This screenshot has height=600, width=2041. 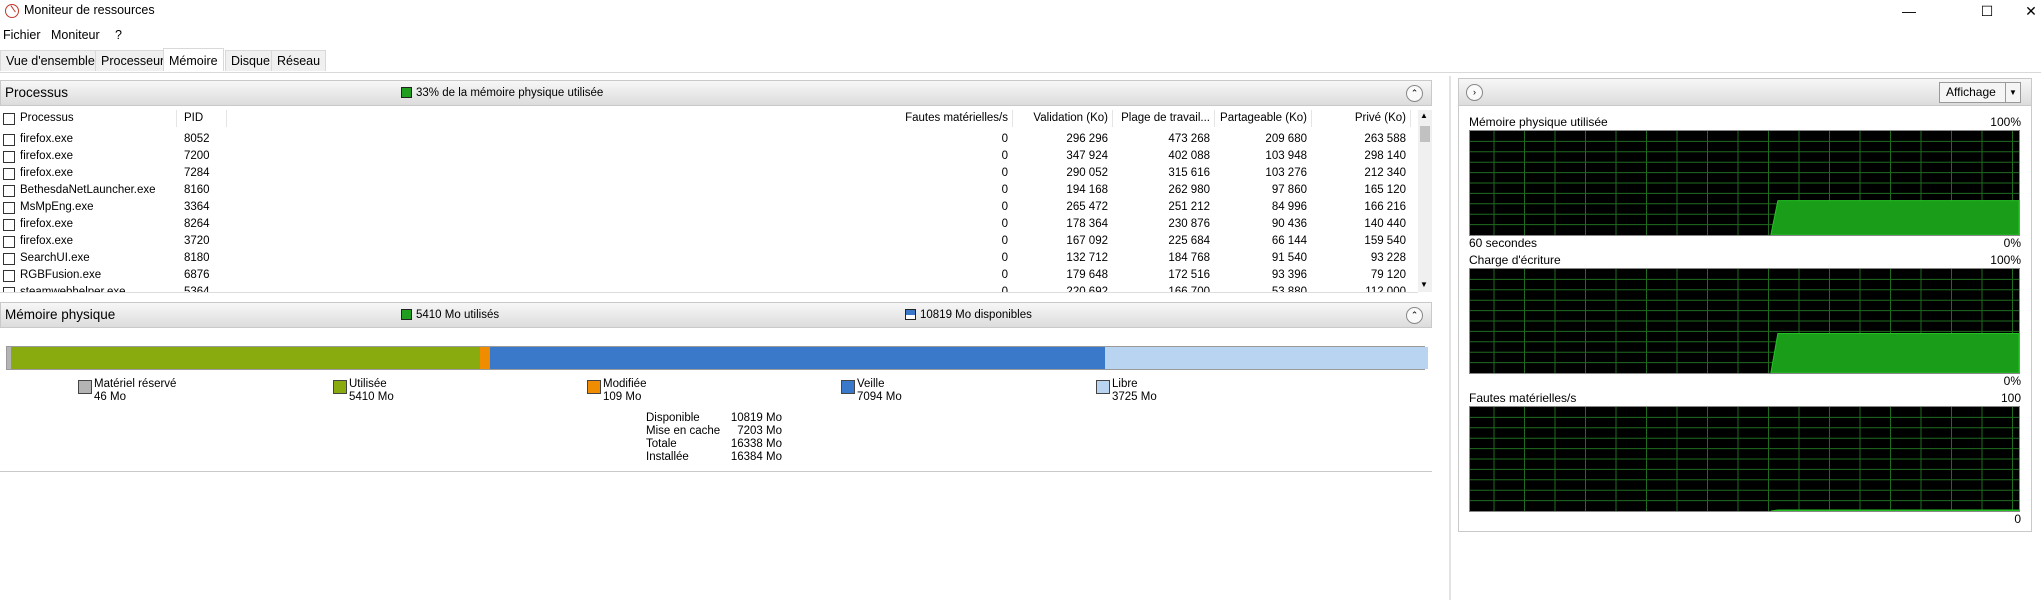 What do you see at coordinates (1362, 118) in the screenshot?
I see `column-header-private: Privé (Ko)` at bounding box center [1362, 118].